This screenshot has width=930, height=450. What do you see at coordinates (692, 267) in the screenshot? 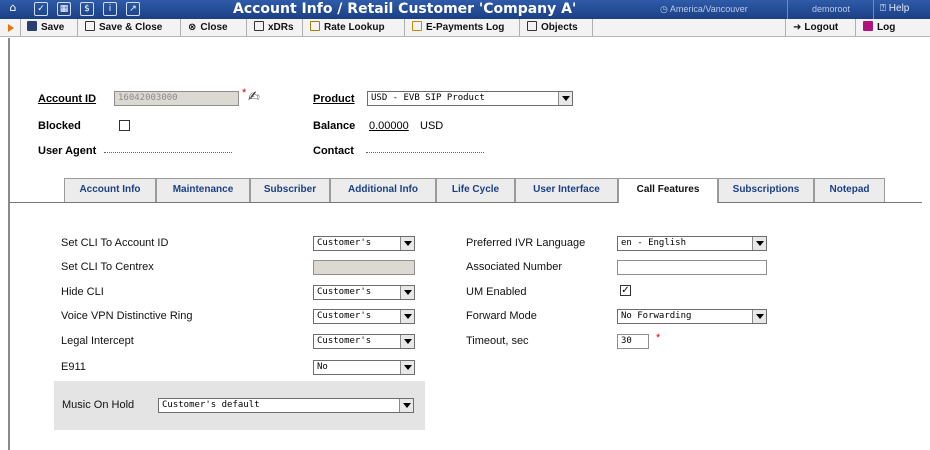
I see `associated-number-input` at bounding box center [692, 267].